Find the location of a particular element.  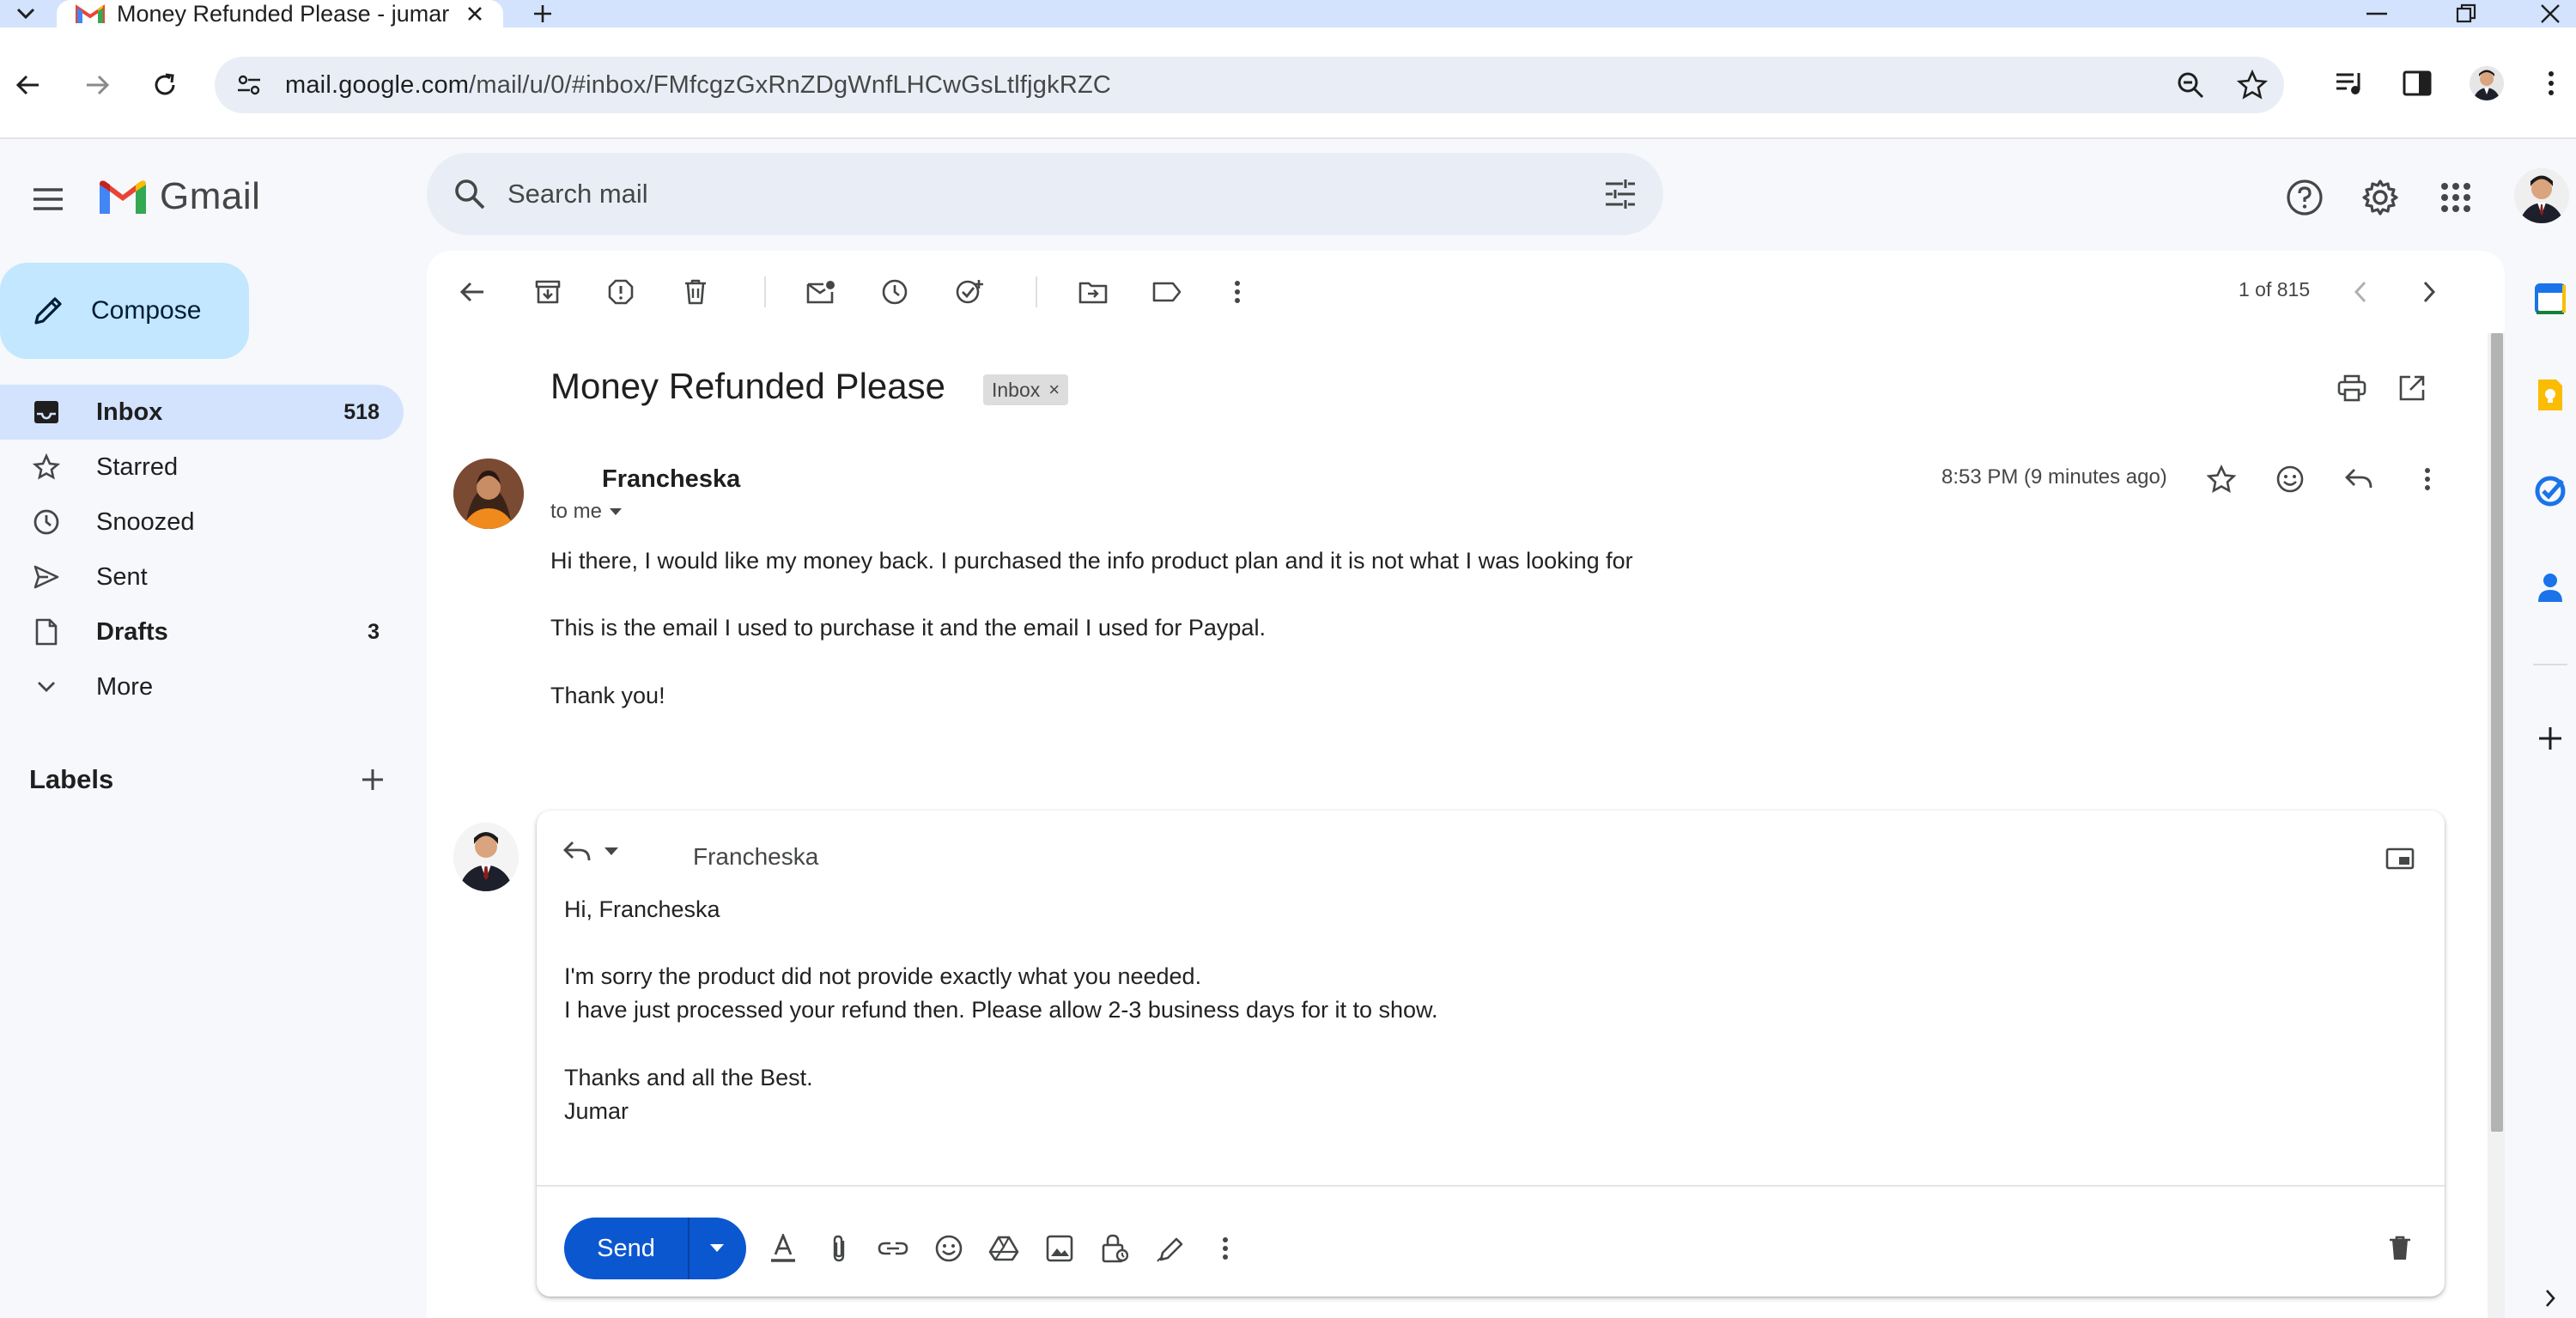

confidential-mode-icon is located at coordinates (1114, 1248).